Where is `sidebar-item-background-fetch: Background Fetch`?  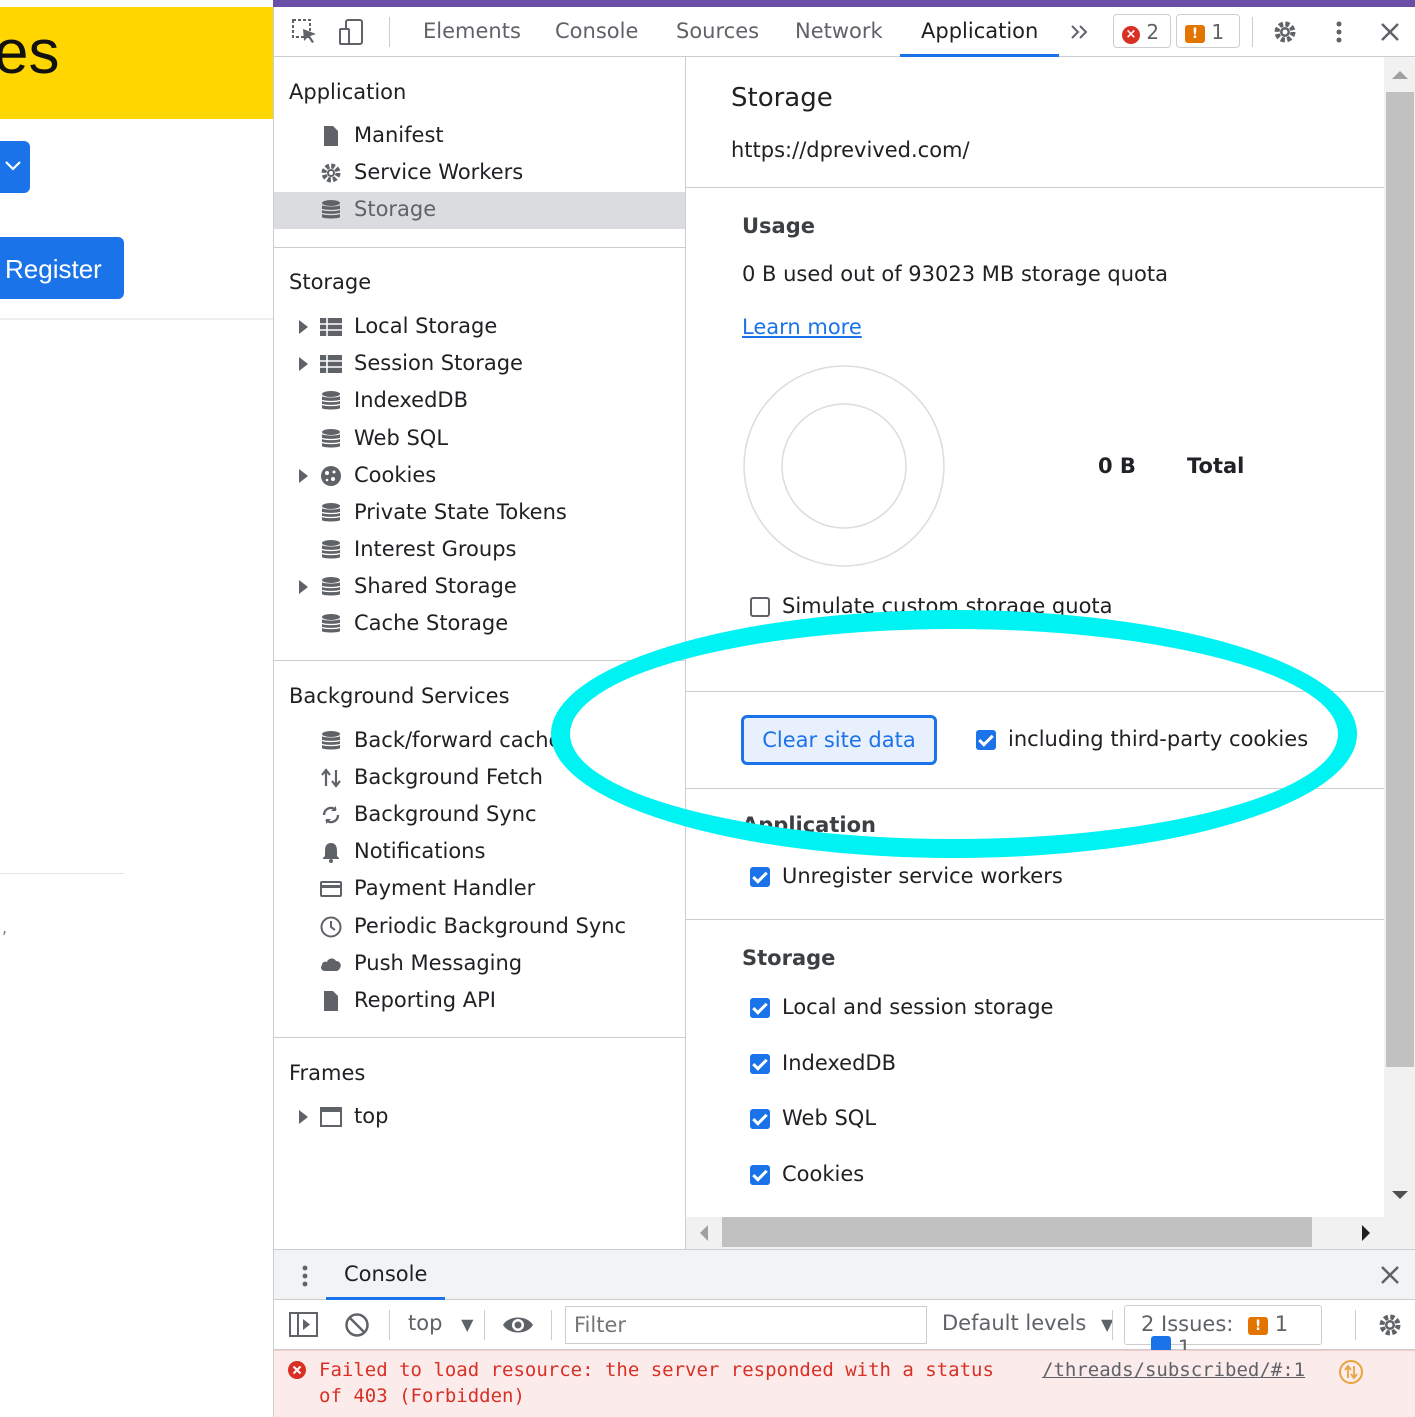
sidebar-item-background-fetch: Background Fetch is located at coordinates (479, 778).